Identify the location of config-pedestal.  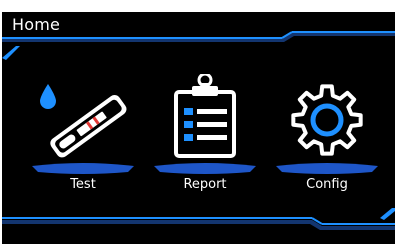
(327, 168).